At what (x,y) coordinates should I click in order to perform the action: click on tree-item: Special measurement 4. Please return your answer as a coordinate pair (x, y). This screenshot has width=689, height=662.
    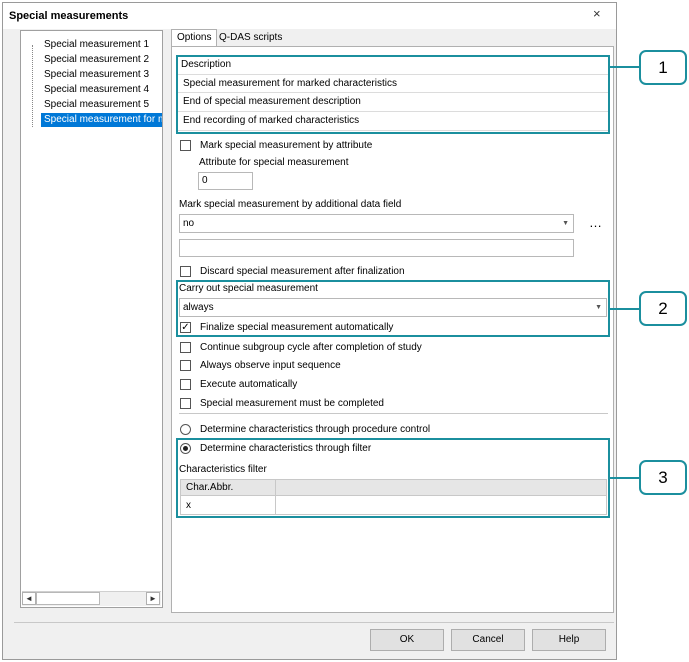
    Looking at the image, I should click on (101, 90).